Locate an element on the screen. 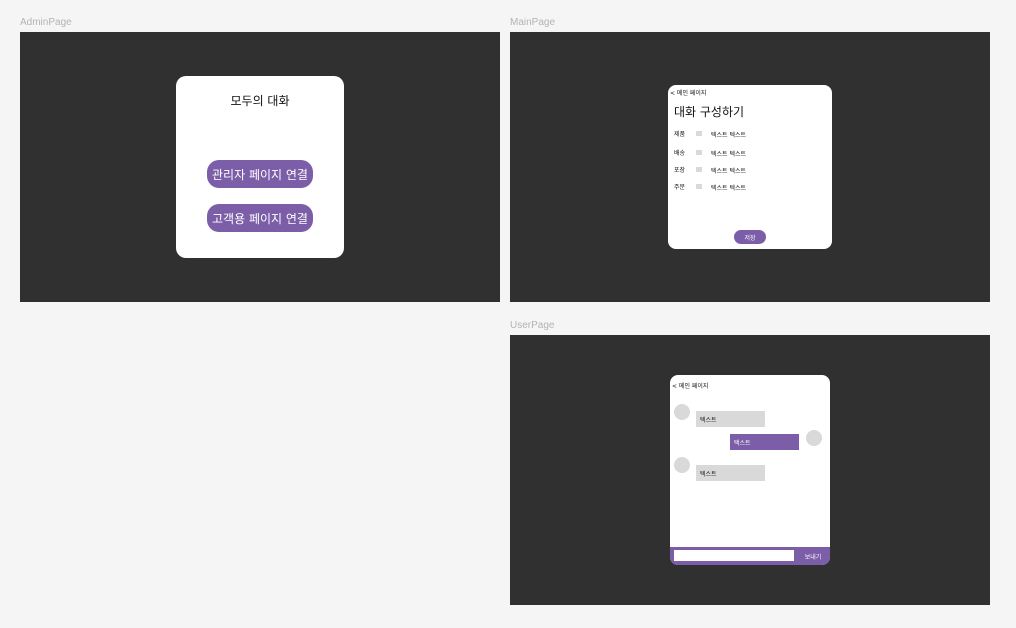 This screenshot has width=1016, height=628. config-row-label: 배송 is located at coordinates (680, 153).